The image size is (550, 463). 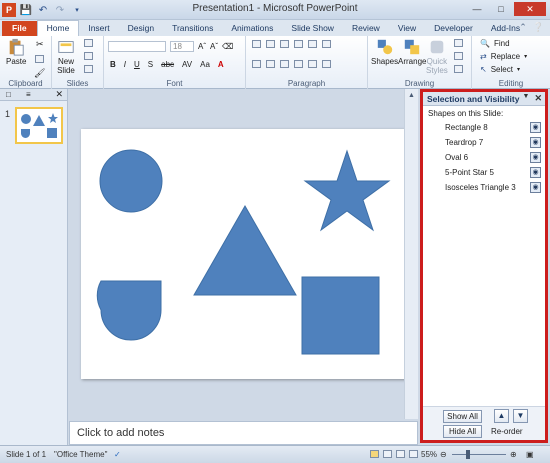 What do you see at coordinates (98, 28) in the screenshot?
I see `tab-insert: Insert` at bounding box center [98, 28].